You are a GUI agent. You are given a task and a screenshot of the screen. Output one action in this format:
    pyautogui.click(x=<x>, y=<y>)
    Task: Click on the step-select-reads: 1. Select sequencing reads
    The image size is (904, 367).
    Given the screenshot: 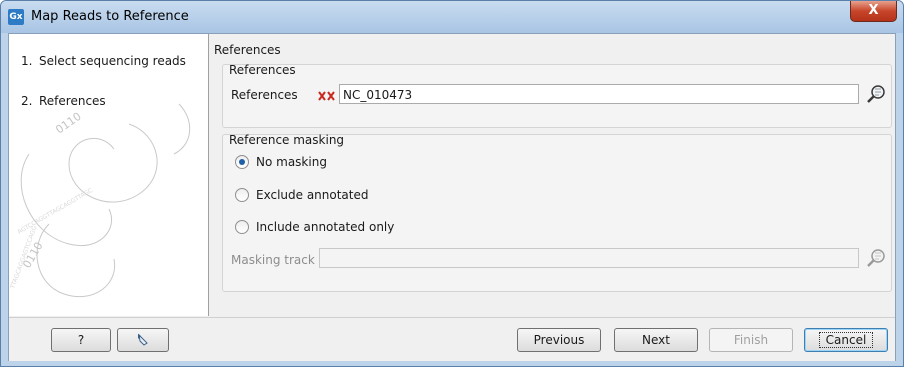 What is the action you would take?
    pyautogui.click(x=103, y=61)
    